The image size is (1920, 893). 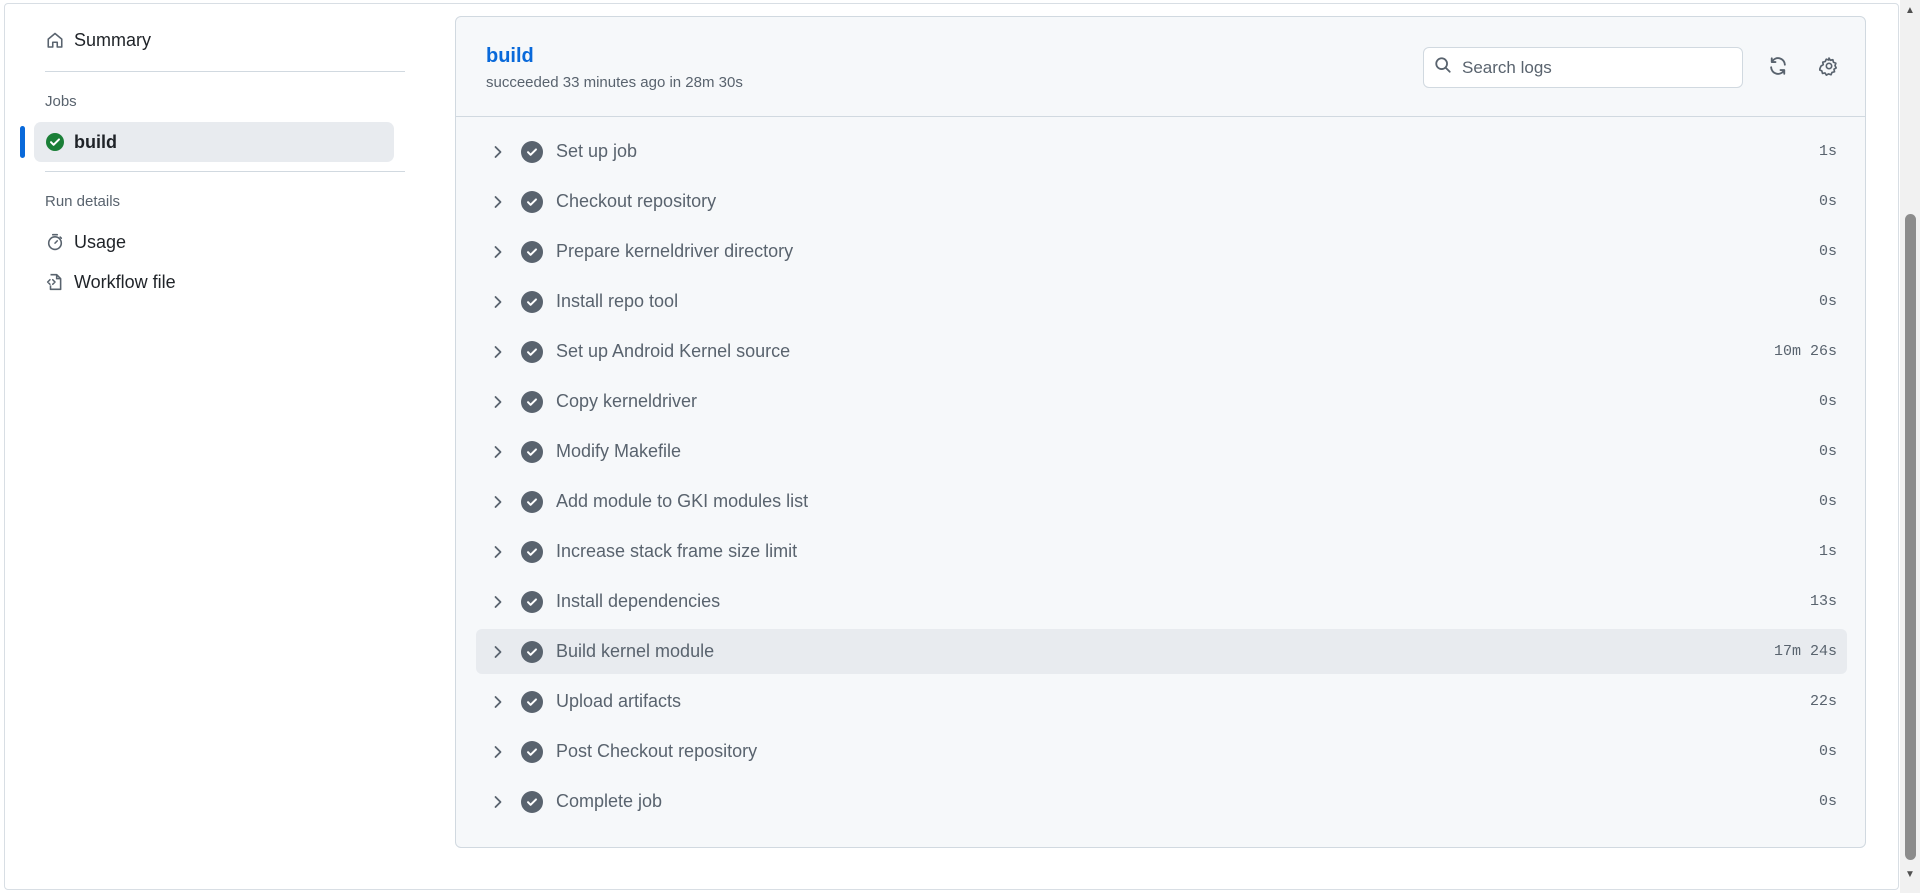 I want to click on sidebar-item-workflow-file: Workflow file, so click(x=213, y=282).